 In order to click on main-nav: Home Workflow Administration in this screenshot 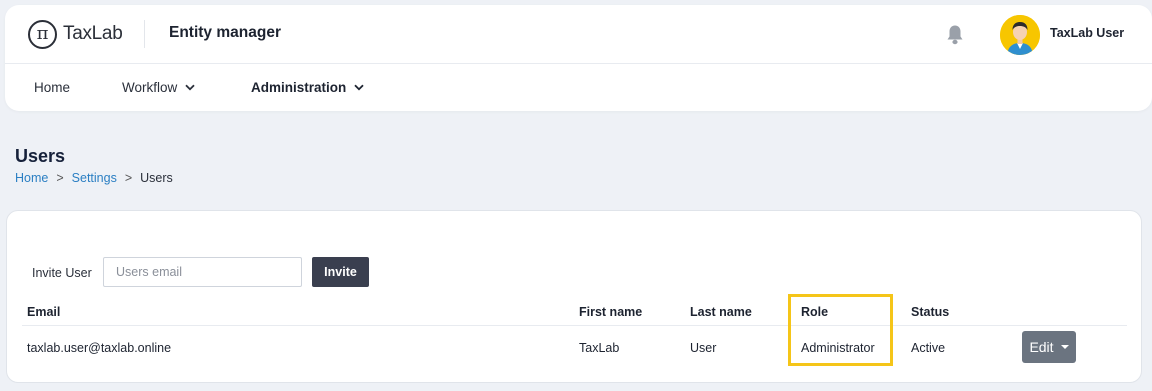, I will do `click(578, 88)`.